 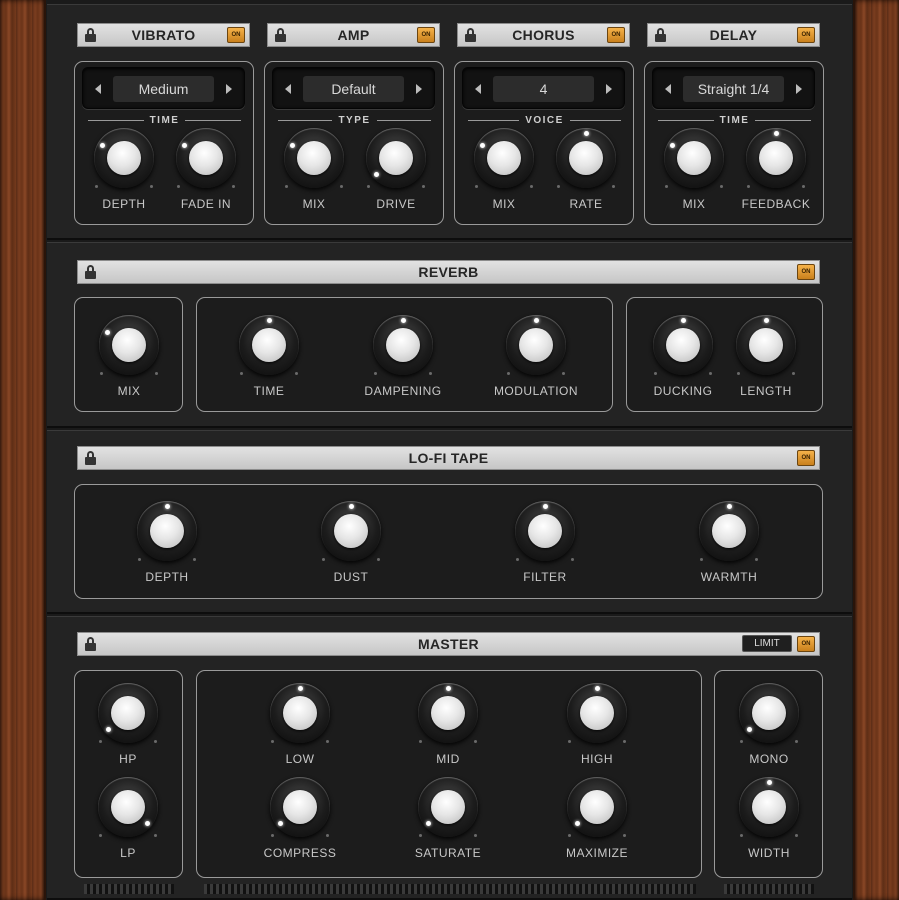 I want to click on amp-power-button: ON, so click(x=426, y=35).